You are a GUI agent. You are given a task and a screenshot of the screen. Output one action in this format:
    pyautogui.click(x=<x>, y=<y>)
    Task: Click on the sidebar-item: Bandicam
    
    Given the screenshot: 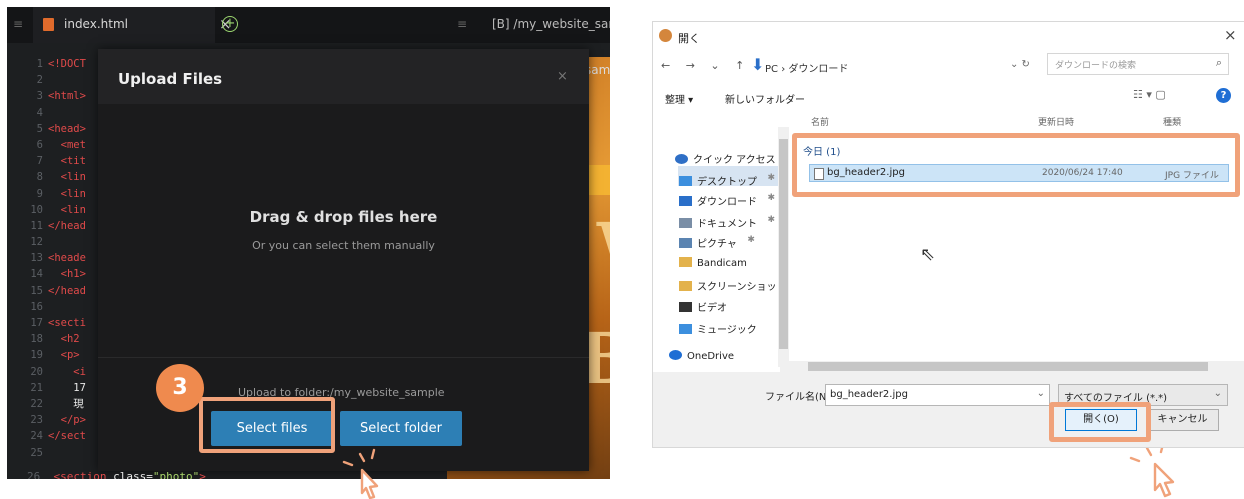 What is the action you would take?
    pyautogui.click(x=713, y=263)
    